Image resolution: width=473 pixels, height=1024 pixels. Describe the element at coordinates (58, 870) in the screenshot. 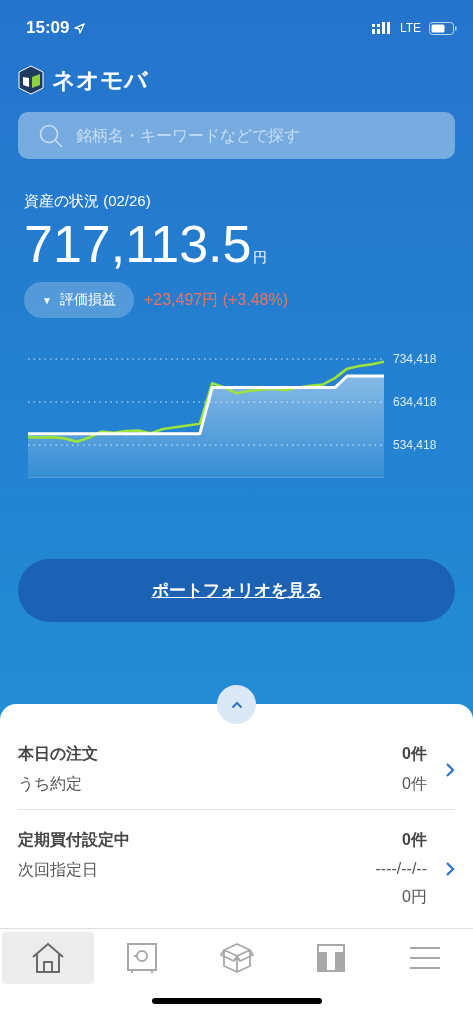

I see `row-label: 次回指定日` at that location.